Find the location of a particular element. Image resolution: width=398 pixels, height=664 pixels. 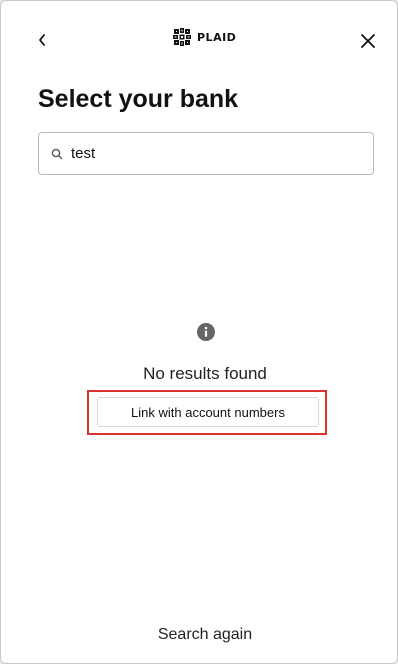

info-icon is located at coordinates (206, 332).